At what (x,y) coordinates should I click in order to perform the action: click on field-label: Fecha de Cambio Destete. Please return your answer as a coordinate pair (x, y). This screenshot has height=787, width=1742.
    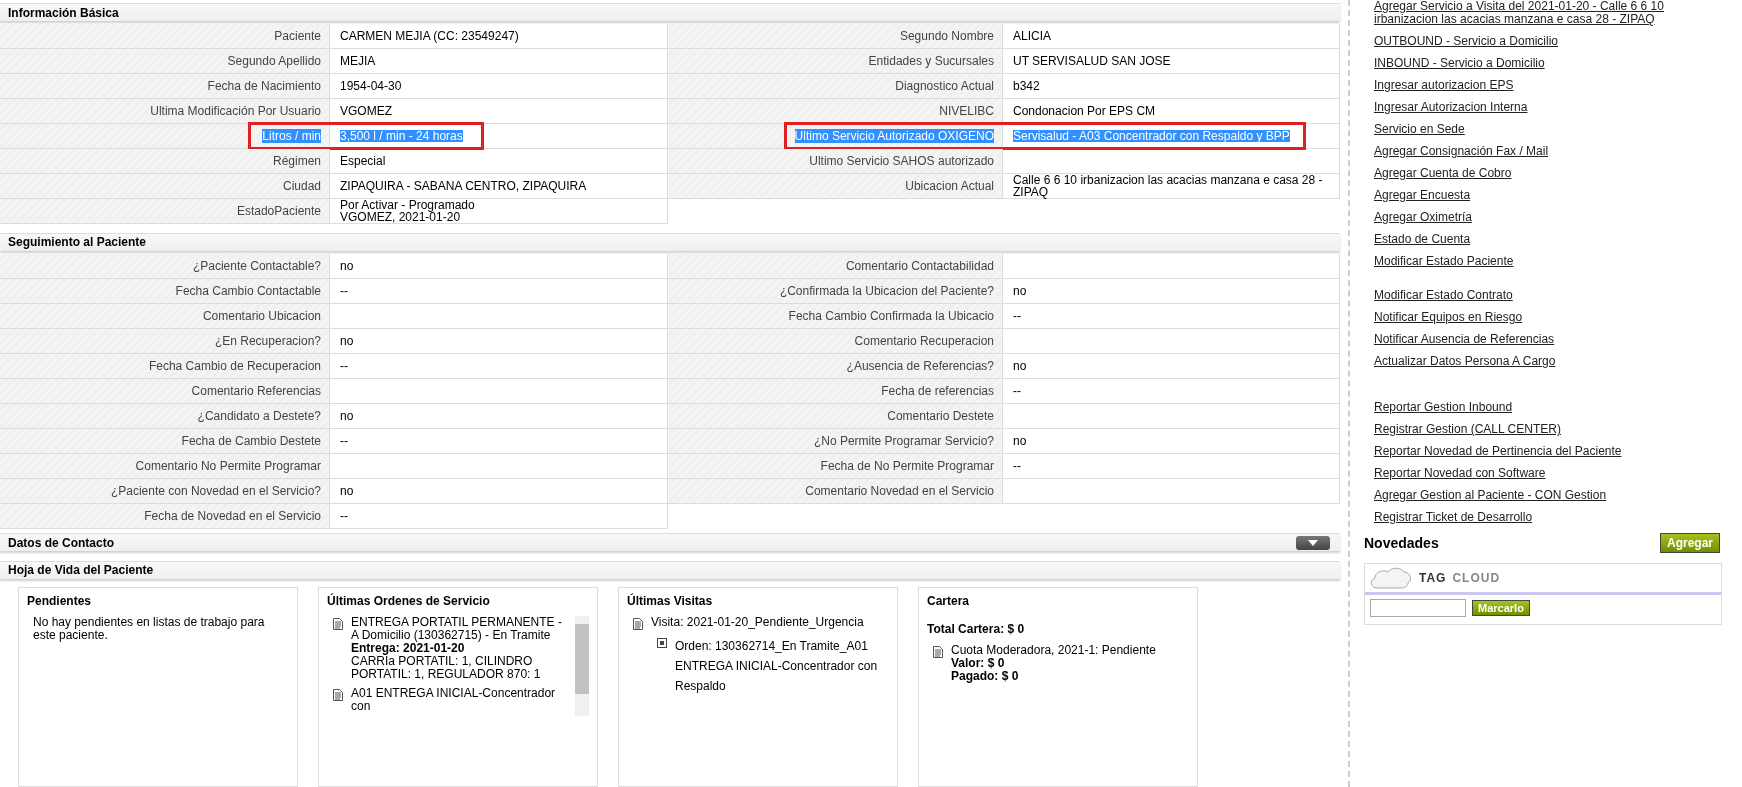
    Looking at the image, I should click on (251, 440).